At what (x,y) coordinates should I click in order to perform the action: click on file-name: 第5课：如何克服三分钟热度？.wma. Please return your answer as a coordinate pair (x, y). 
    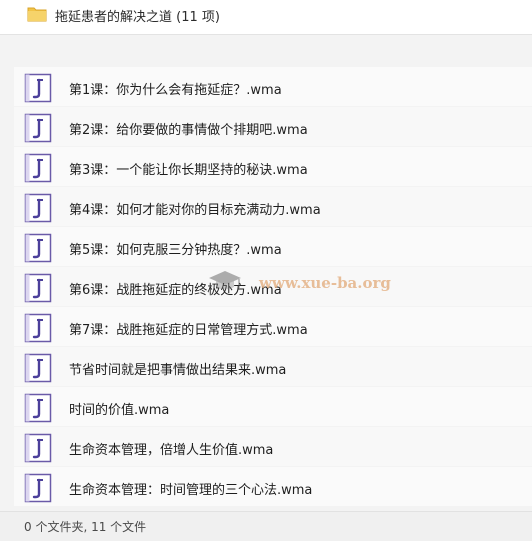
    Looking at the image, I should click on (175, 250).